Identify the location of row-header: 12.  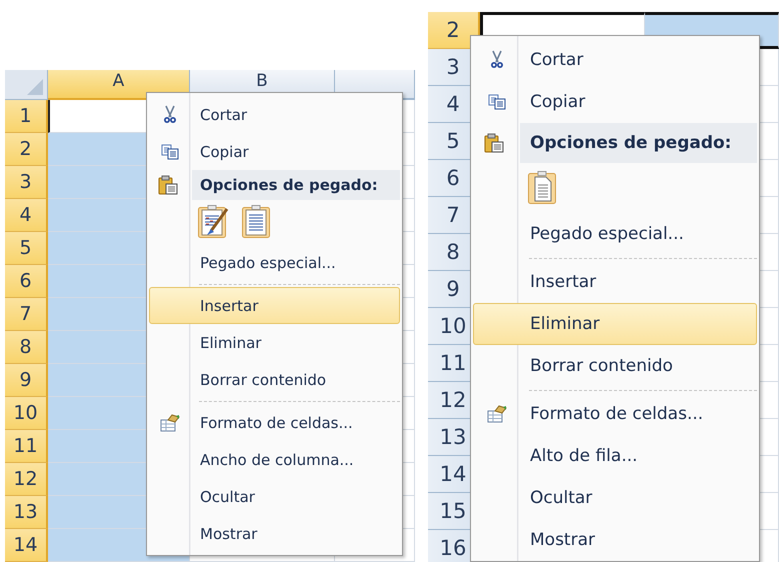
(26, 479).